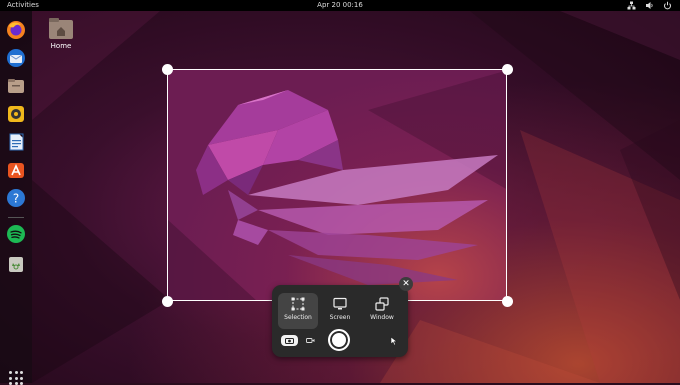  I want to click on selection-handle-top-left, so click(167, 69).